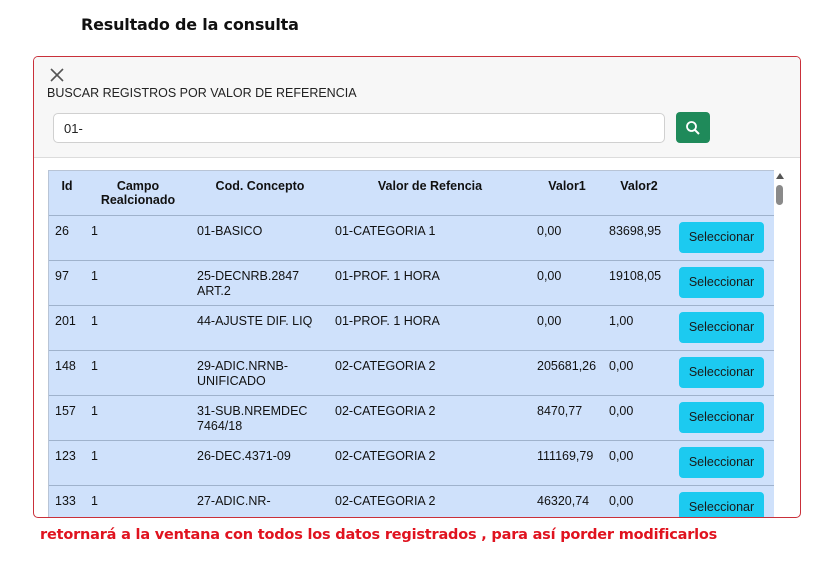  What do you see at coordinates (567, 193) in the screenshot?
I see `header-valor1: Valor1` at bounding box center [567, 193].